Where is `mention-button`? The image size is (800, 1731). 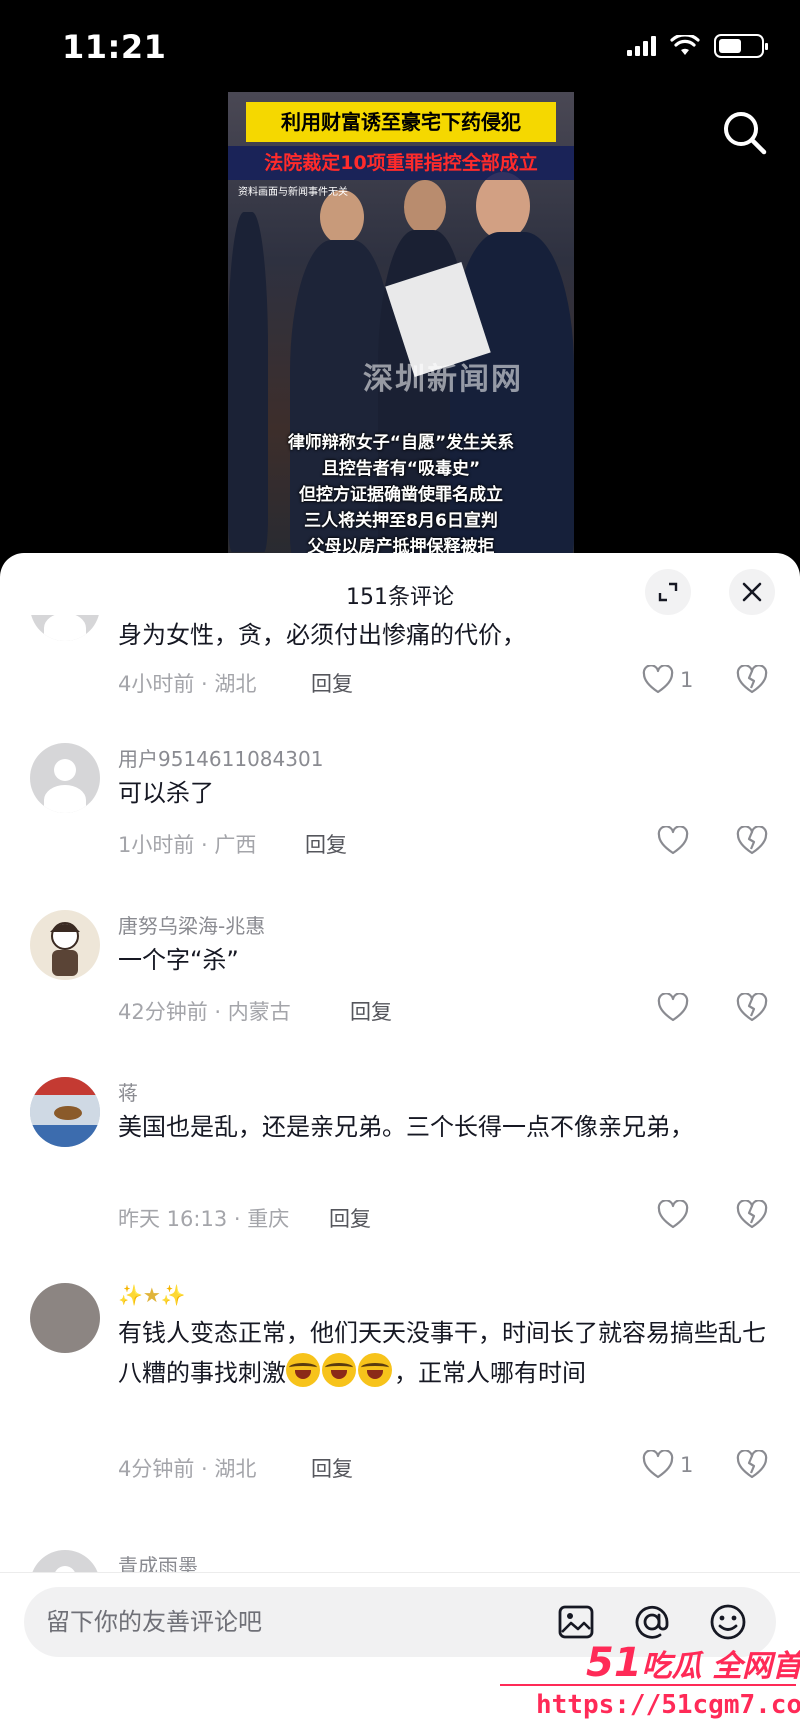 mention-button is located at coordinates (652, 1622).